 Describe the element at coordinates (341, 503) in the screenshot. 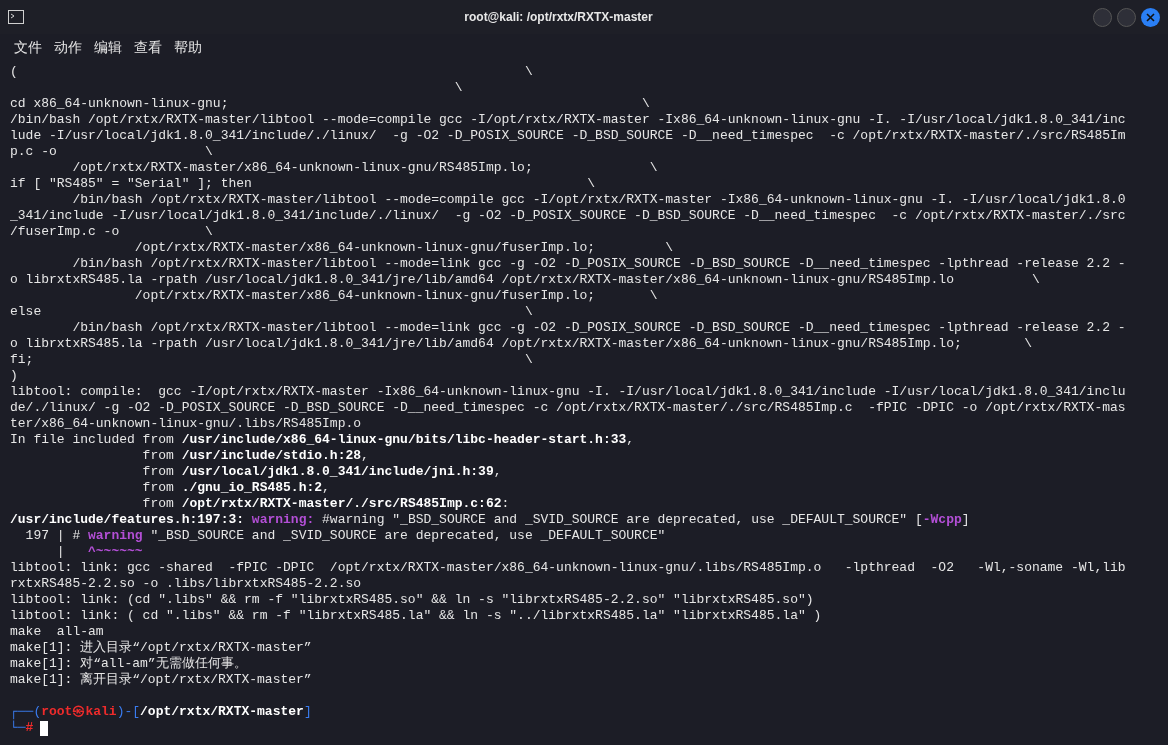

I see `terminal-text: /opt/rxtx/RXTX-master/./src/RS485Imp.c:62` at that location.